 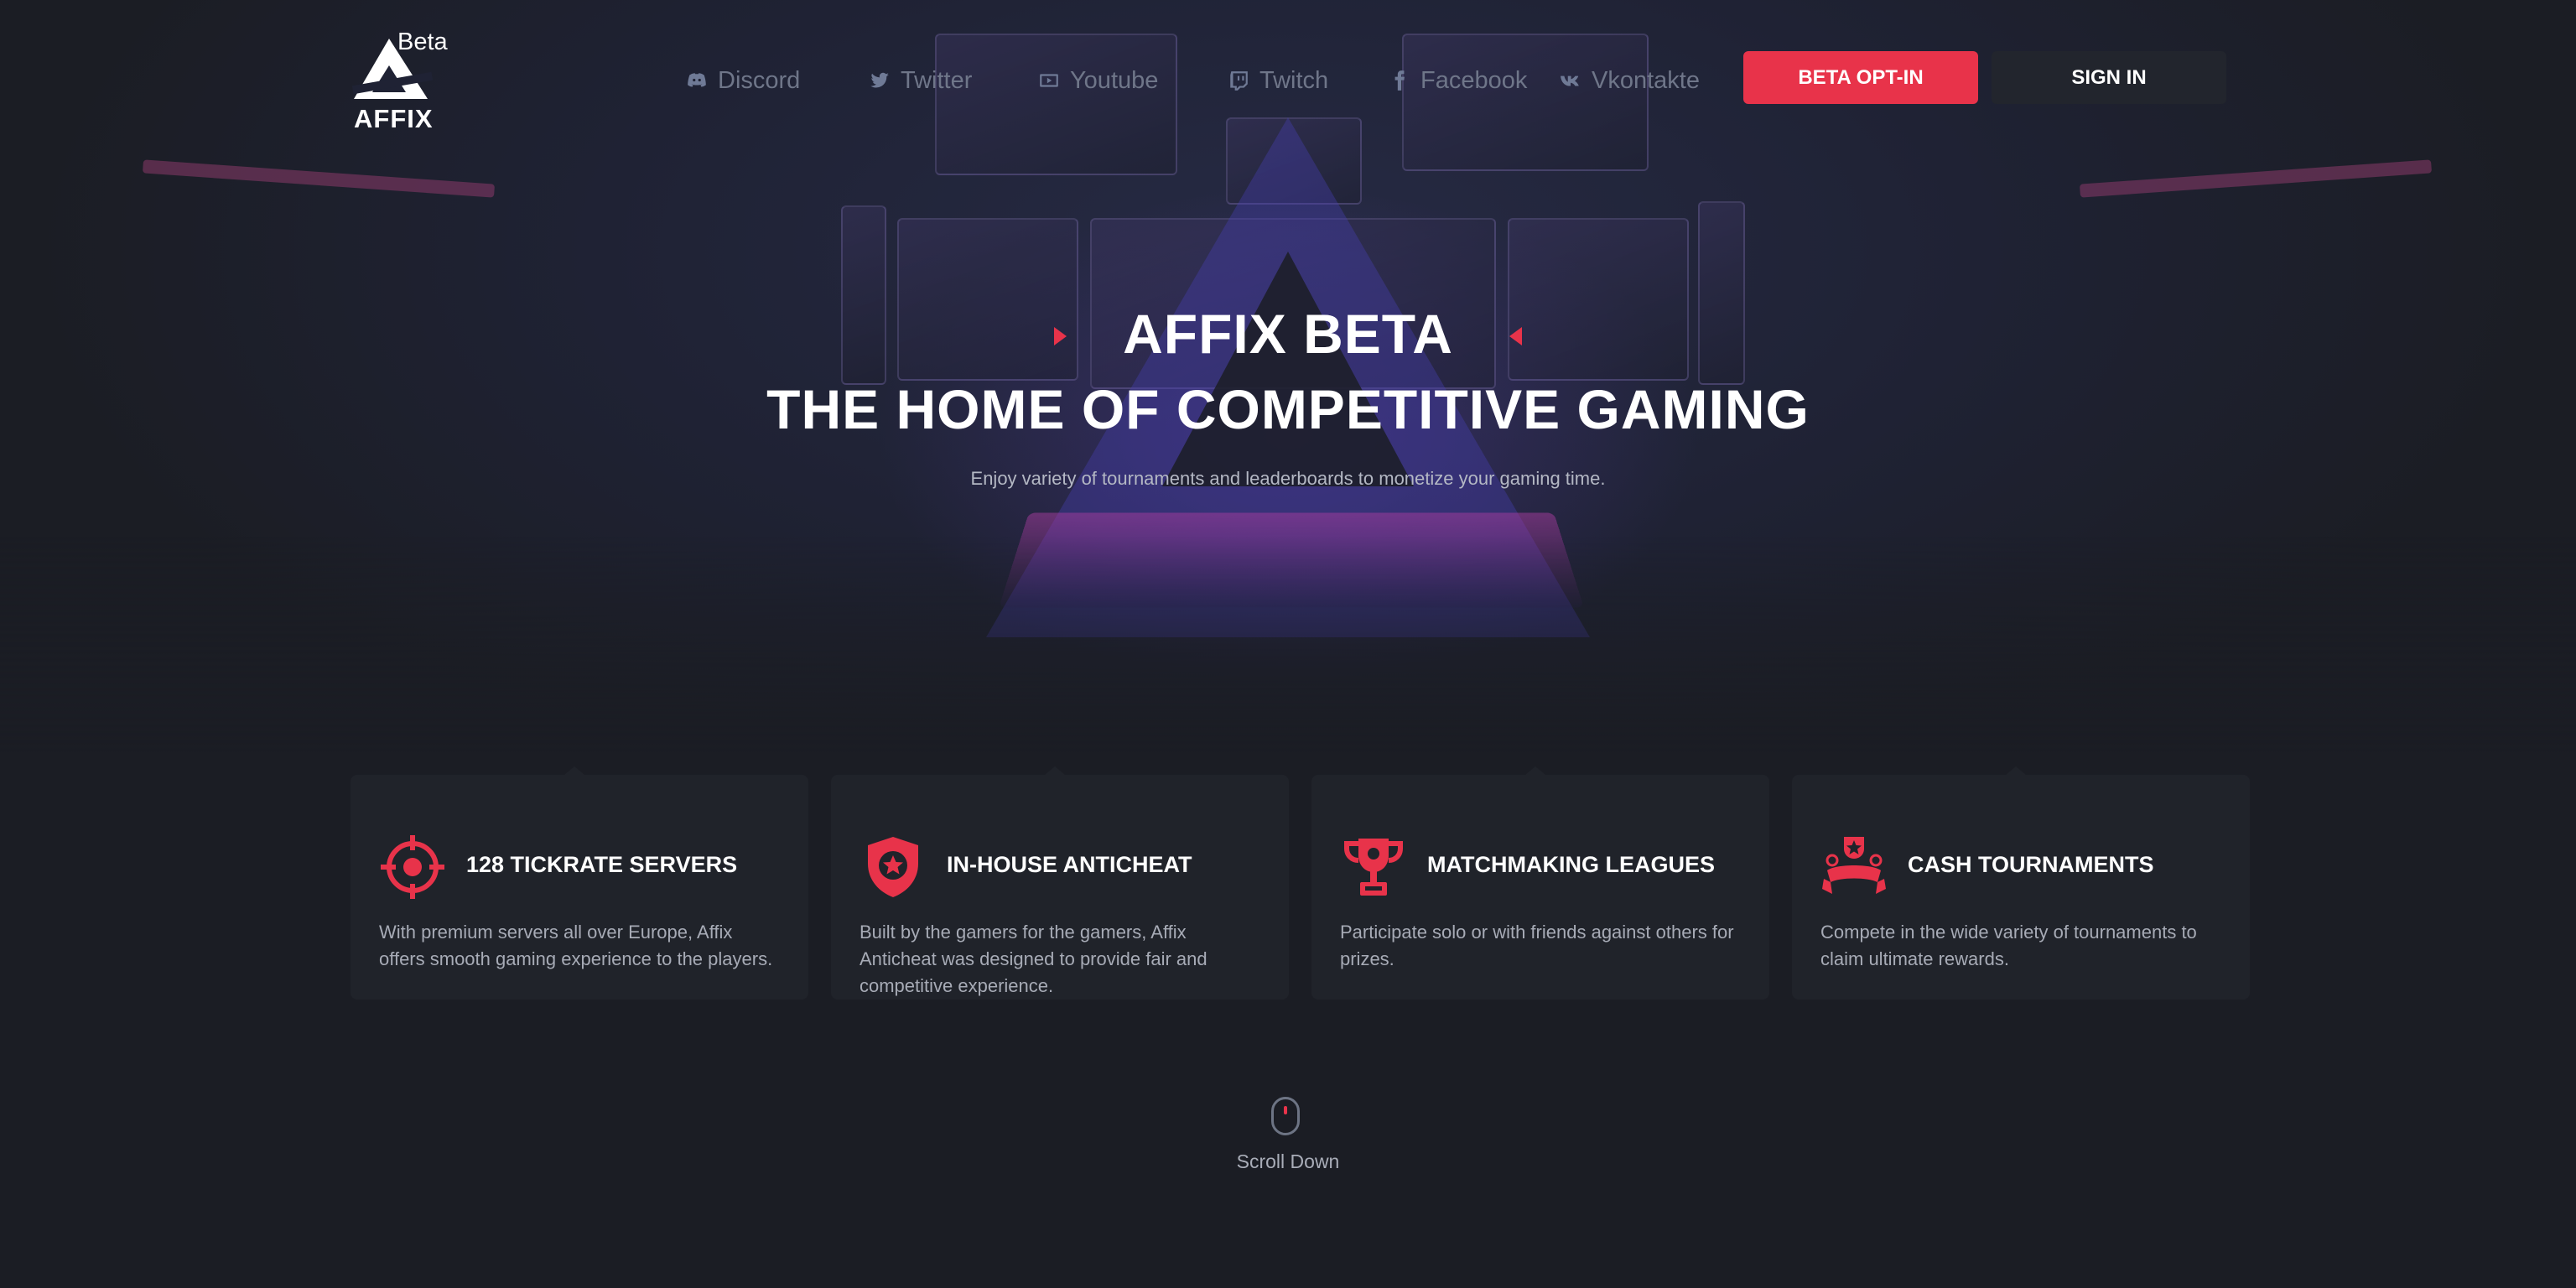 What do you see at coordinates (1294, 80) in the screenshot?
I see `nav-label: Twitch` at bounding box center [1294, 80].